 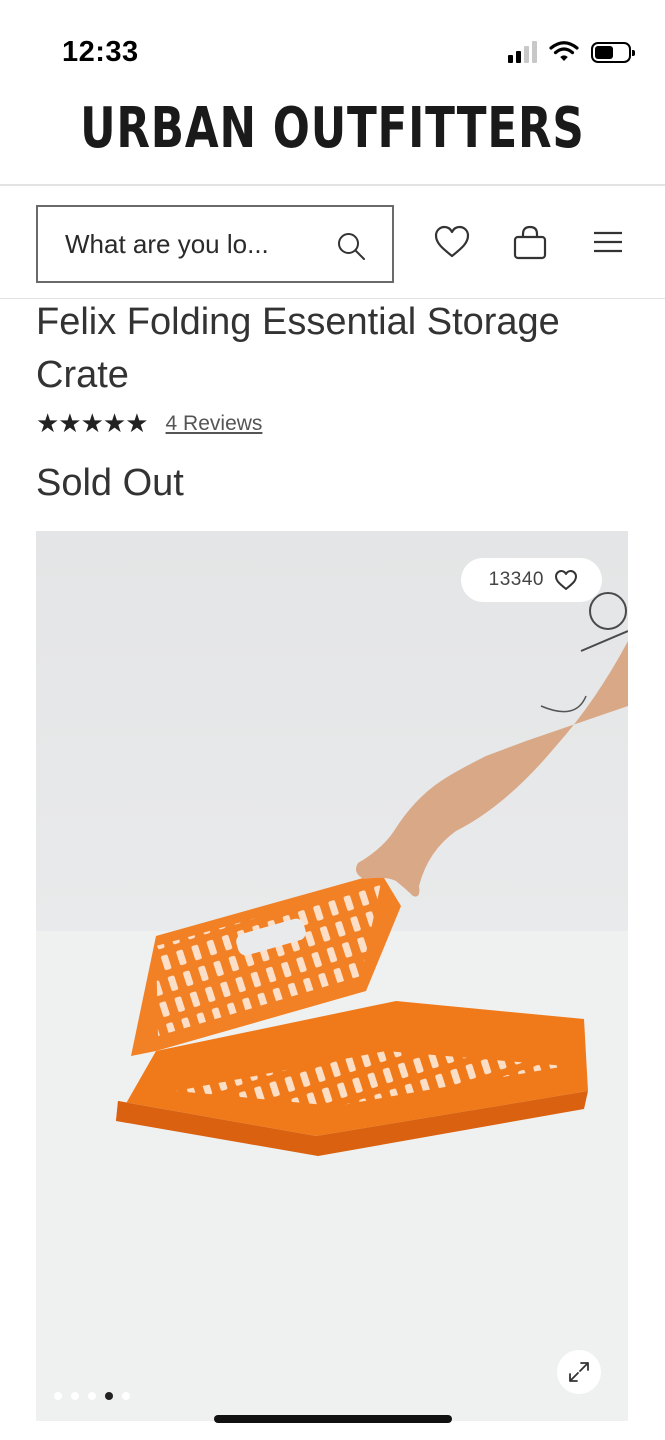 I want to click on menu-icon, so click(x=609, y=242).